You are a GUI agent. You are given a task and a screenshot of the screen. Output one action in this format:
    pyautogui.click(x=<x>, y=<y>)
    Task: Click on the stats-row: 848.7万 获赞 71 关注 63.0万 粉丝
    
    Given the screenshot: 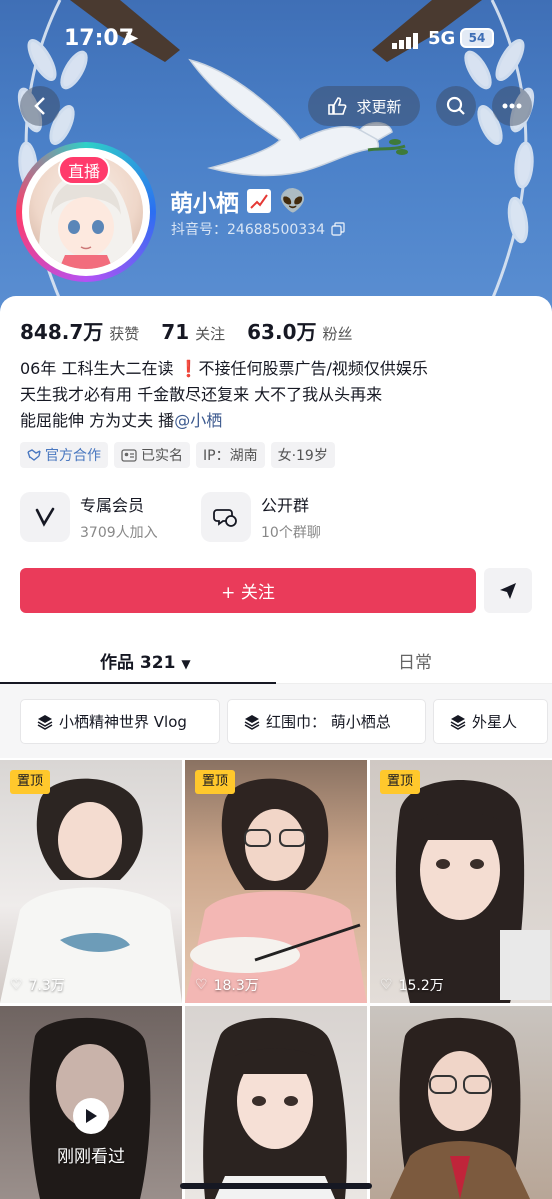 What is the action you would take?
    pyautogui.click(x=197, y=330)
    